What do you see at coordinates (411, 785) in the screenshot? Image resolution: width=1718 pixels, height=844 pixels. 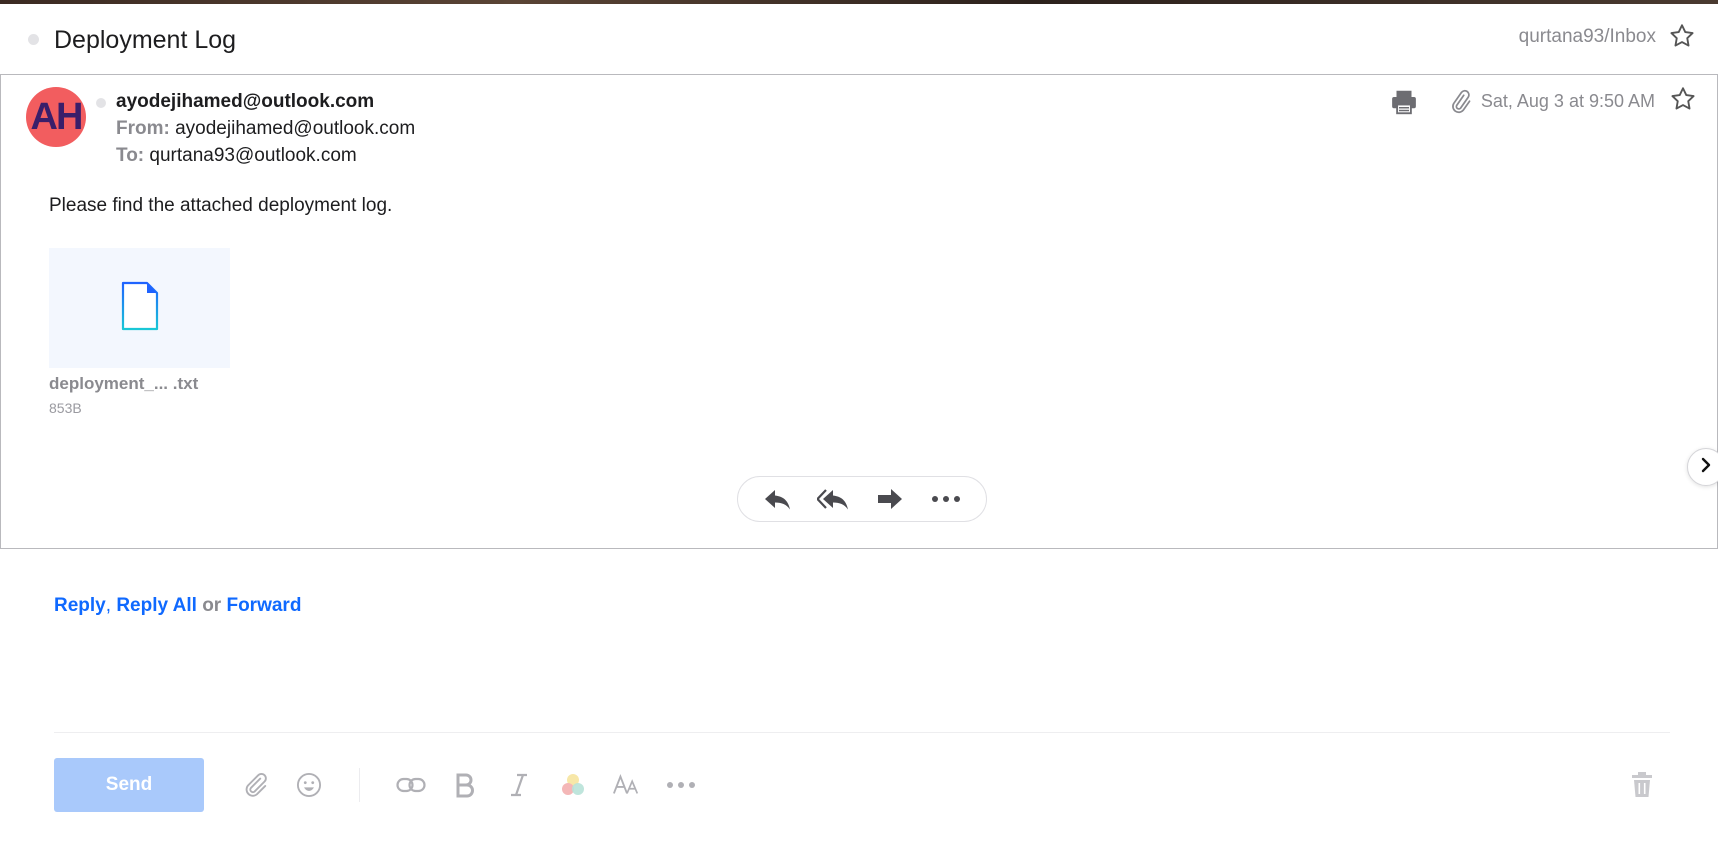 I see `insert-link-icon` at bounding box center [411, 785].